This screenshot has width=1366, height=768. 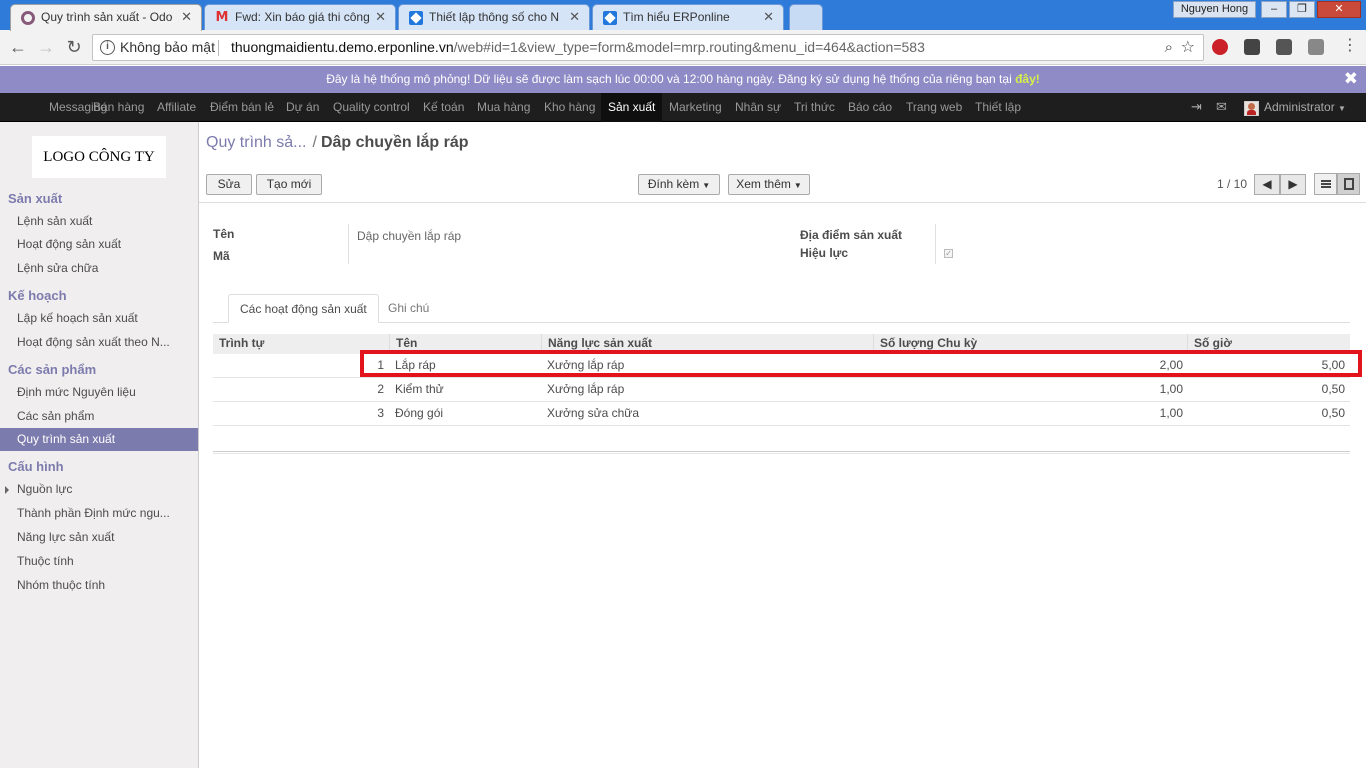 I want to click on form-view-icon, so click(x=1348, y=184).